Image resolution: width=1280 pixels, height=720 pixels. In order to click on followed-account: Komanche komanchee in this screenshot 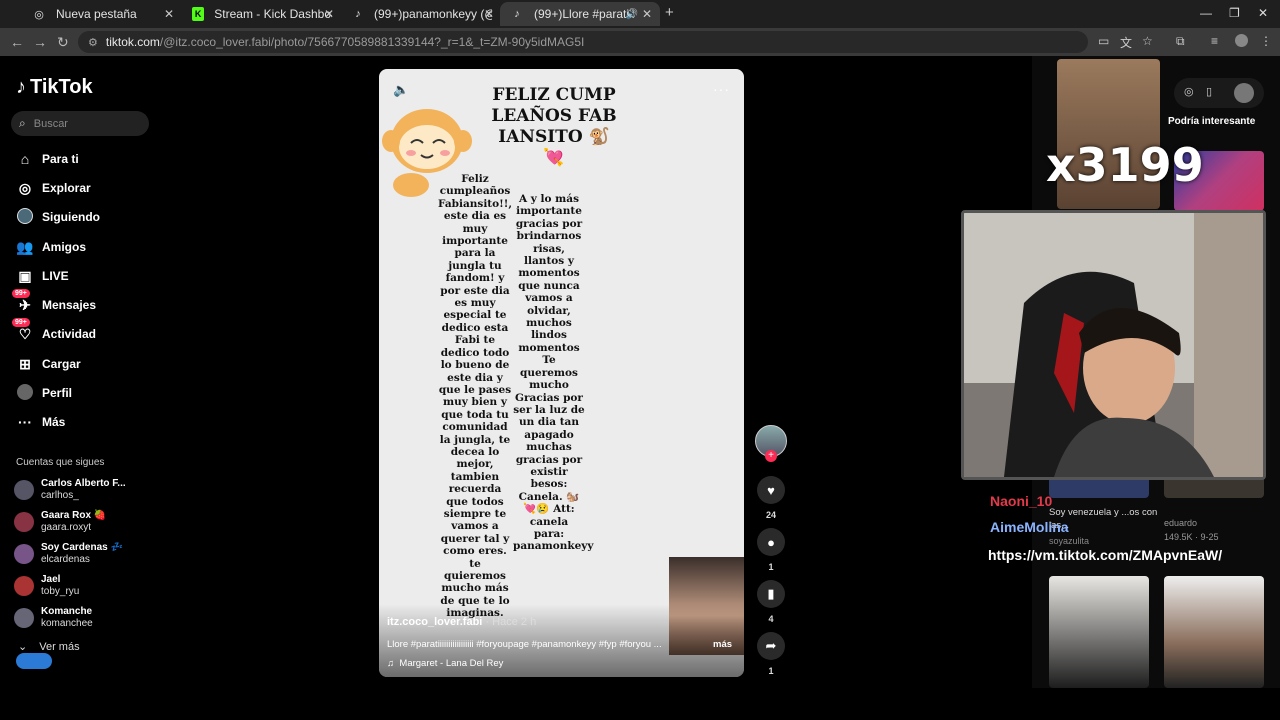, I will do `click(53, 618)`.